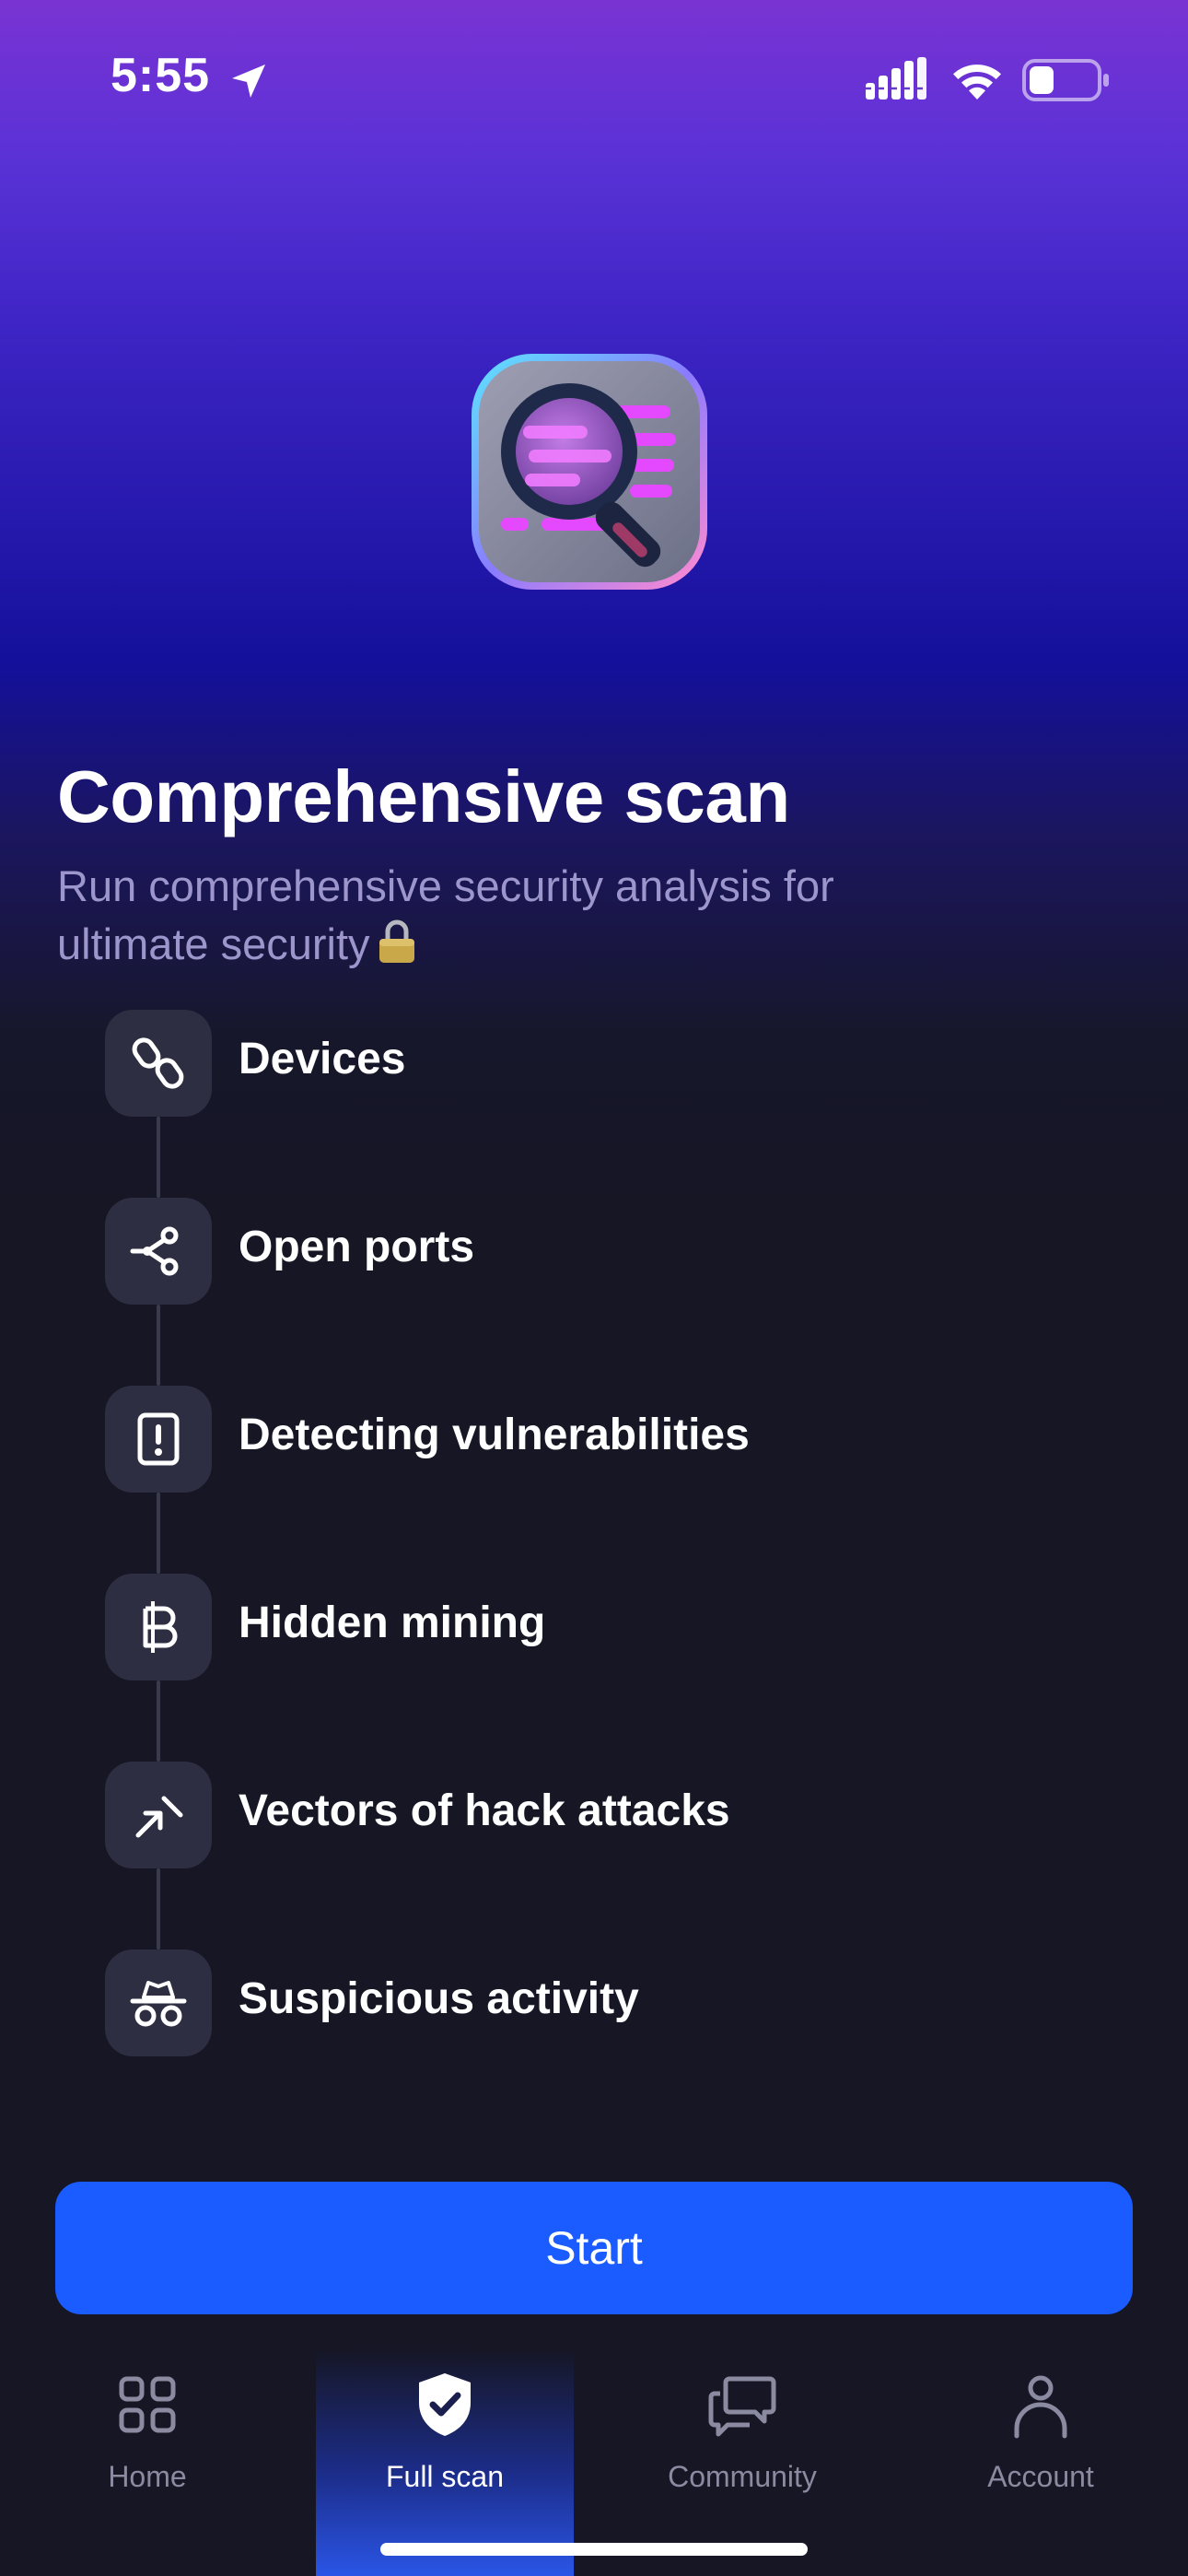  What do you see at coordinates (594, 2549) in the screenshot?
I see `home-indicator` at bounding box center [594, 2549].